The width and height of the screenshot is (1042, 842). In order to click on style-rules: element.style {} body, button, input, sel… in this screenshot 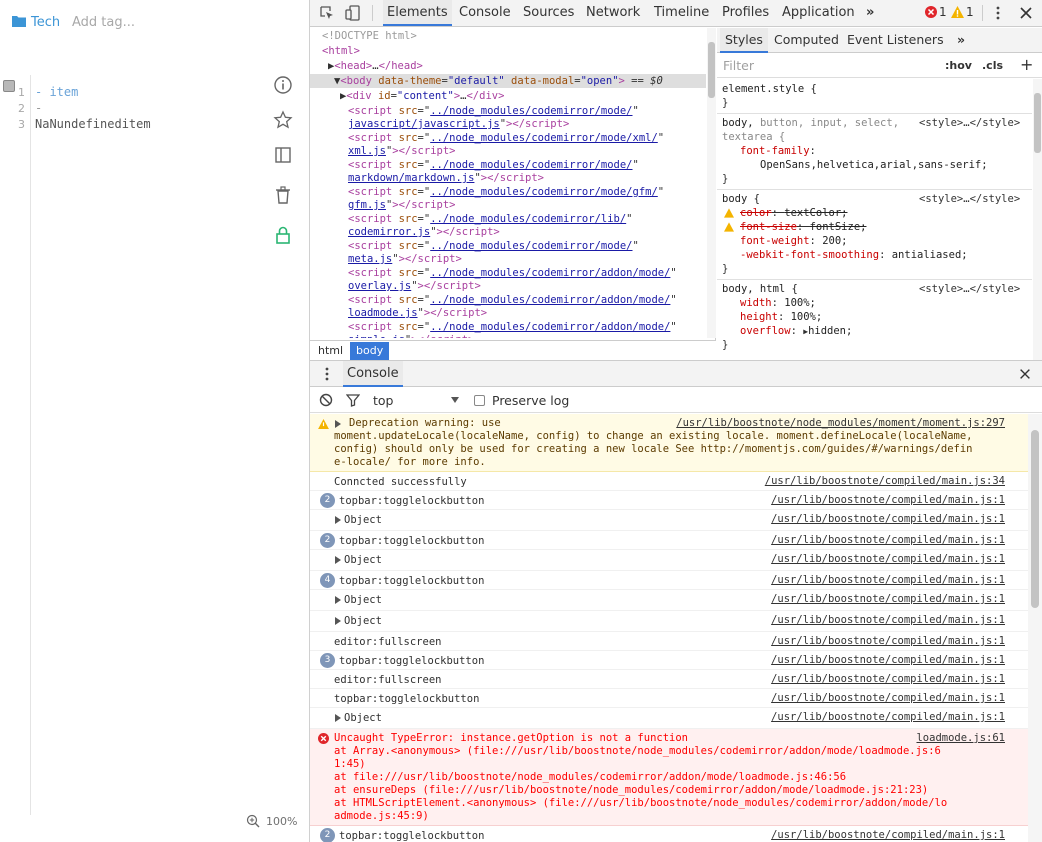, I will do `click(874, 219)`.